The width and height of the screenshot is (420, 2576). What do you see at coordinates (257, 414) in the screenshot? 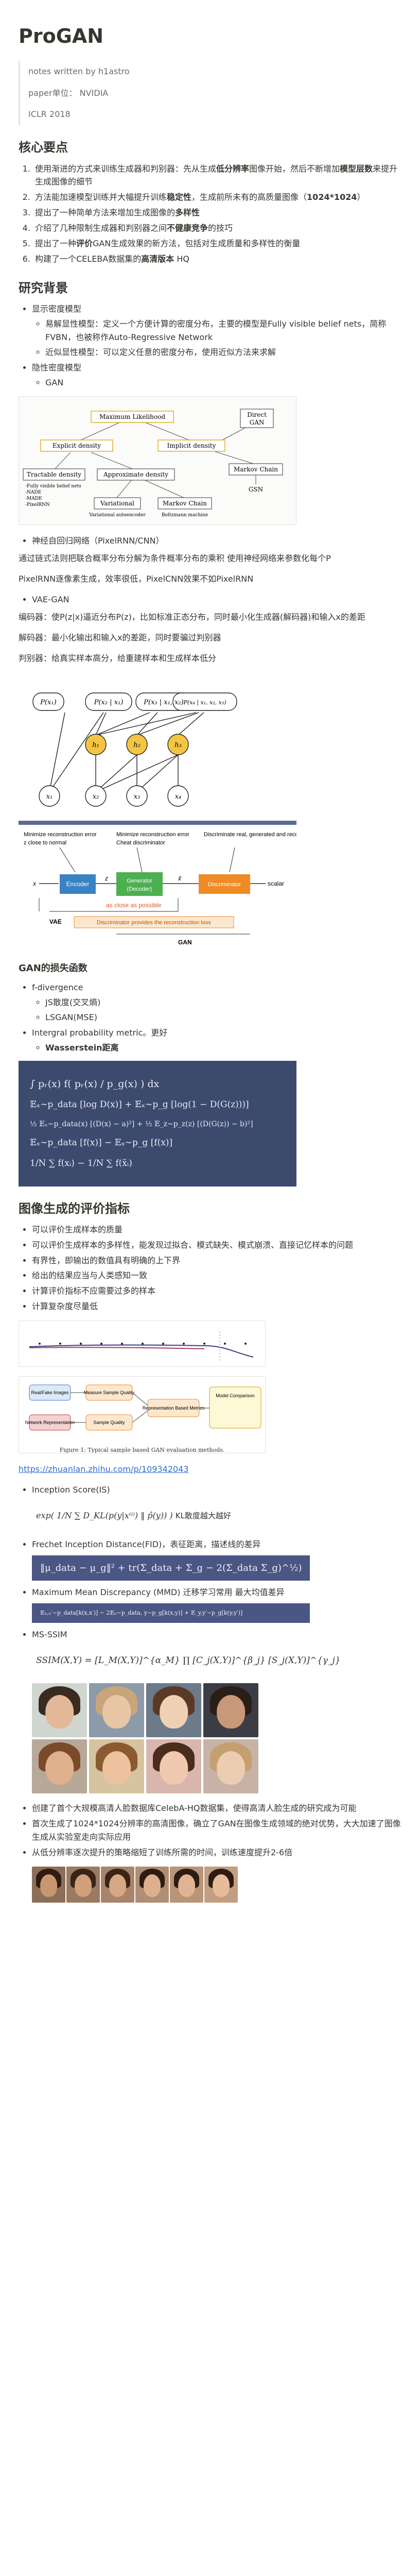
I see `taxonomy-direct: Direct` at bounding box center [257, 414].